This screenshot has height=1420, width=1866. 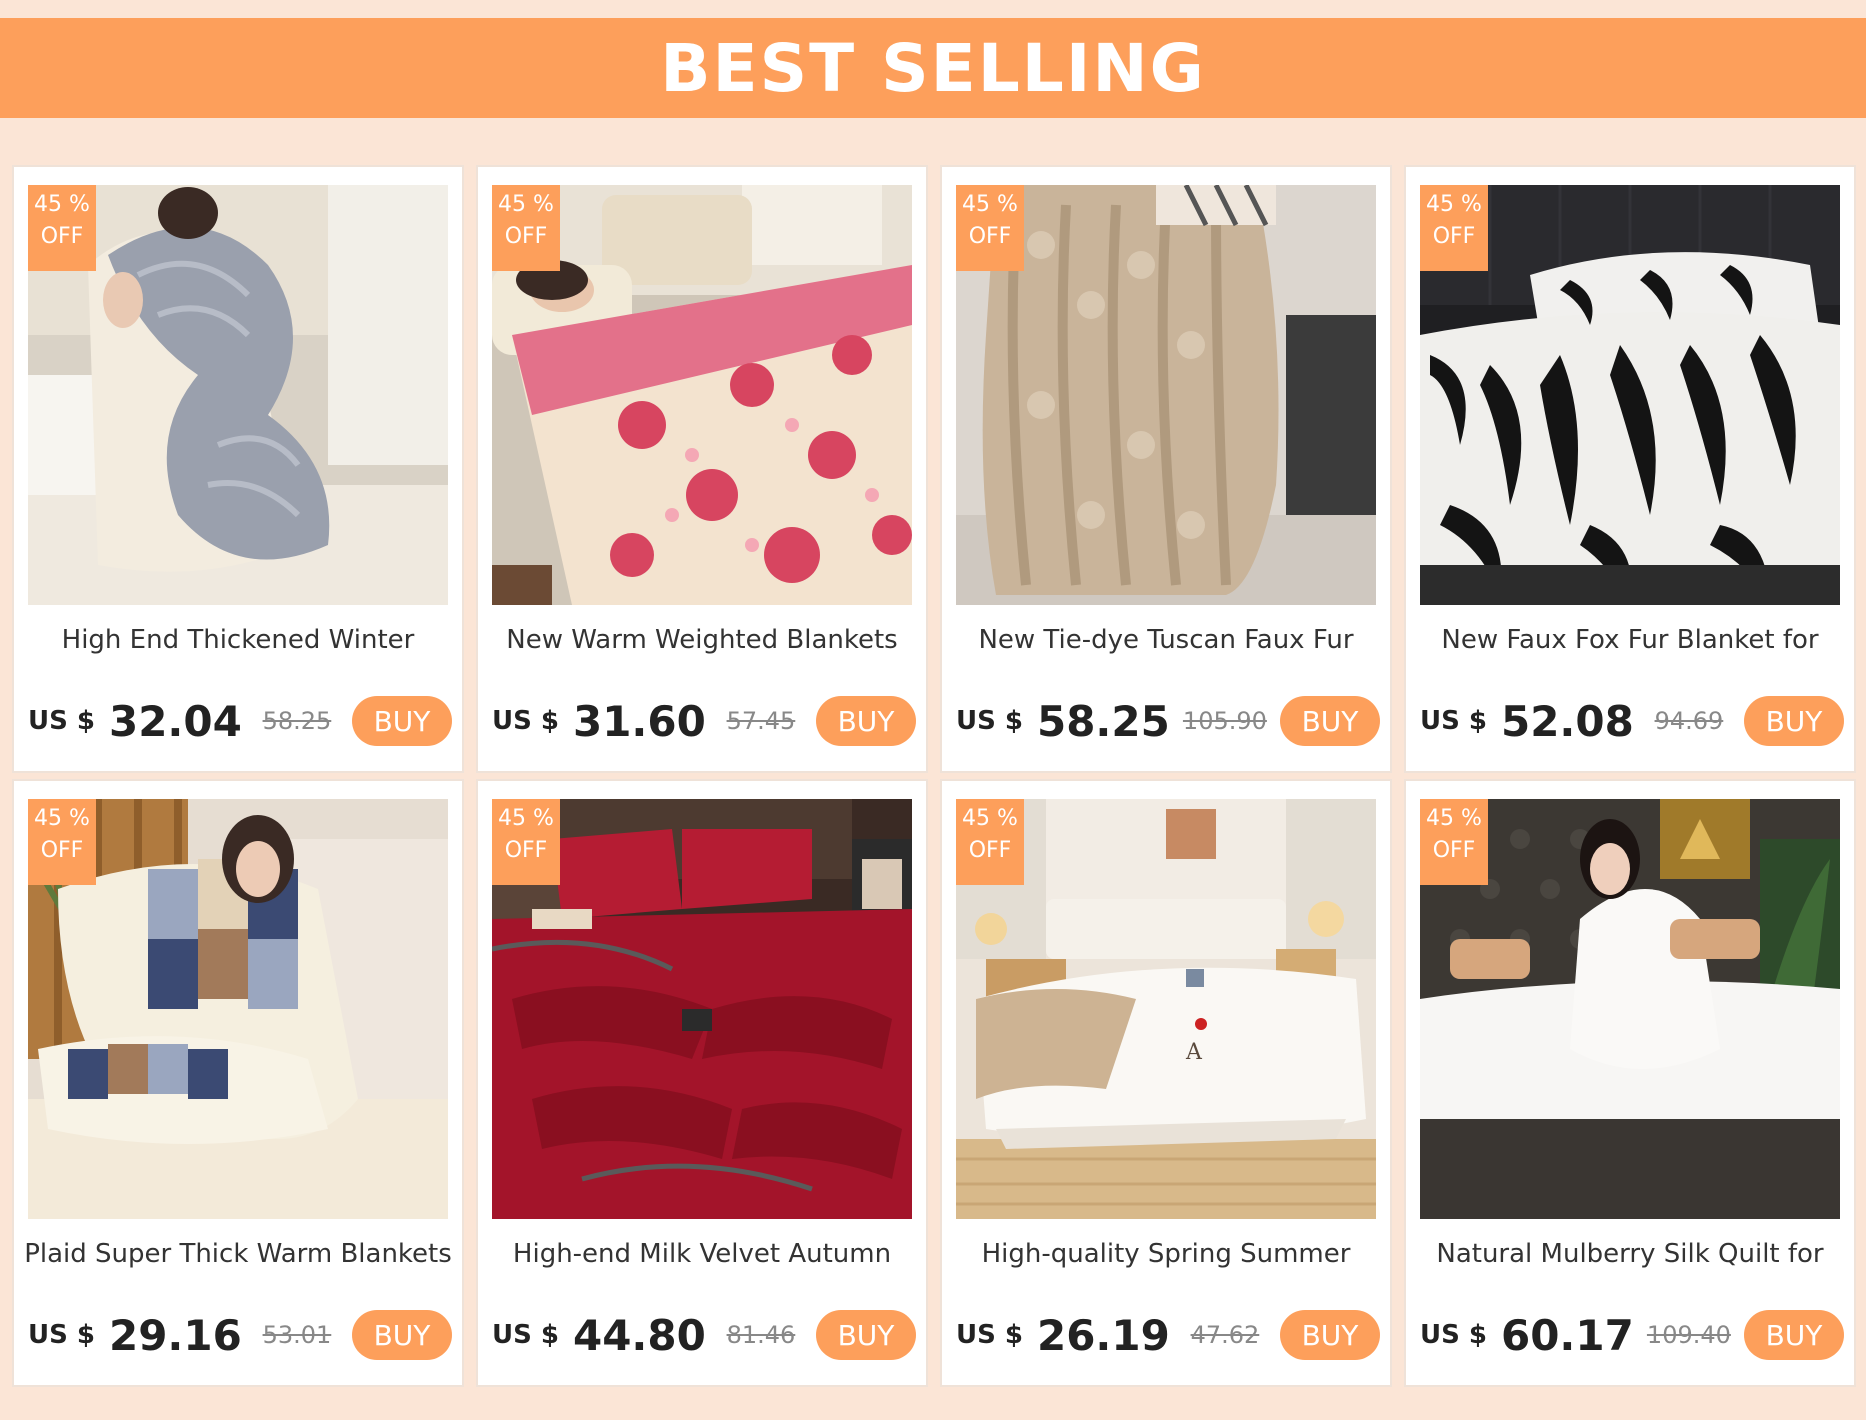 I want to click on original-price: 105.90, so click(x=1224, y=721).